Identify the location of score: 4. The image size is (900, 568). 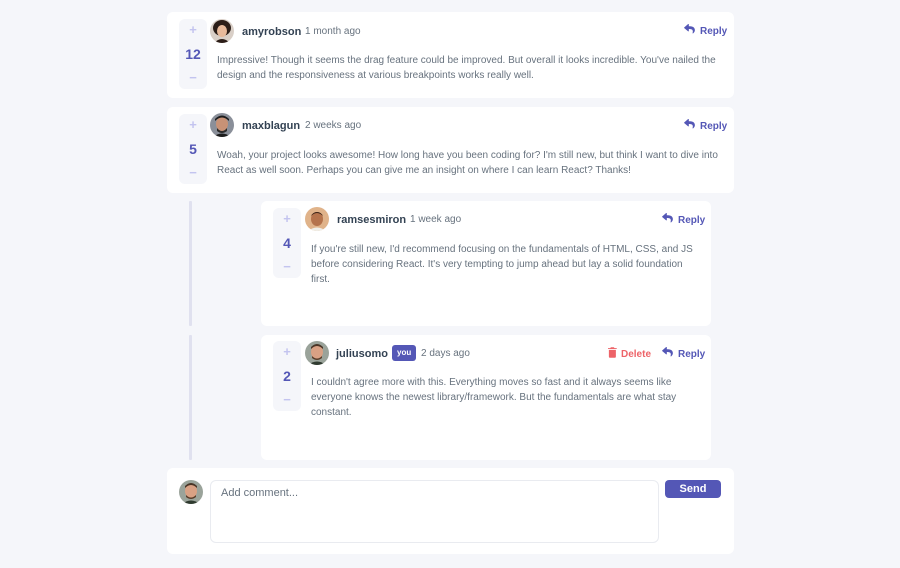
(287, 243).